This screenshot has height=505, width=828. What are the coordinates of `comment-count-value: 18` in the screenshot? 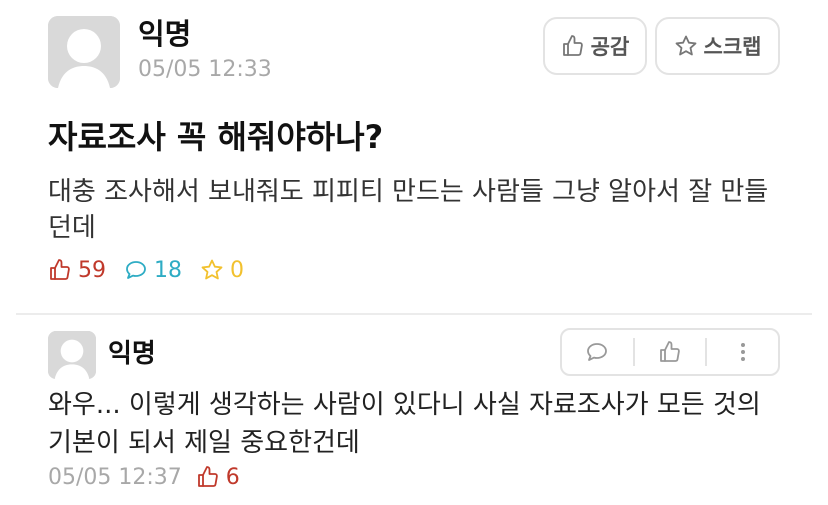 It's located at (168, 270).